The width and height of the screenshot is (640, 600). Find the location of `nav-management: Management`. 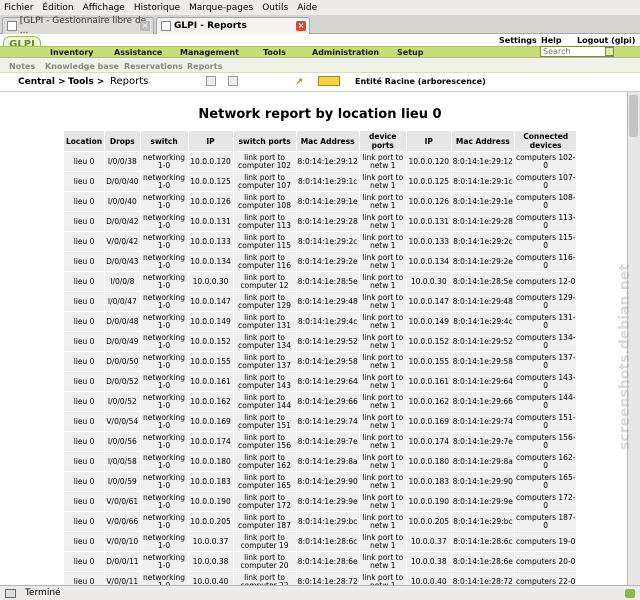

nav-management: Management is located at coordinates (209, 52).